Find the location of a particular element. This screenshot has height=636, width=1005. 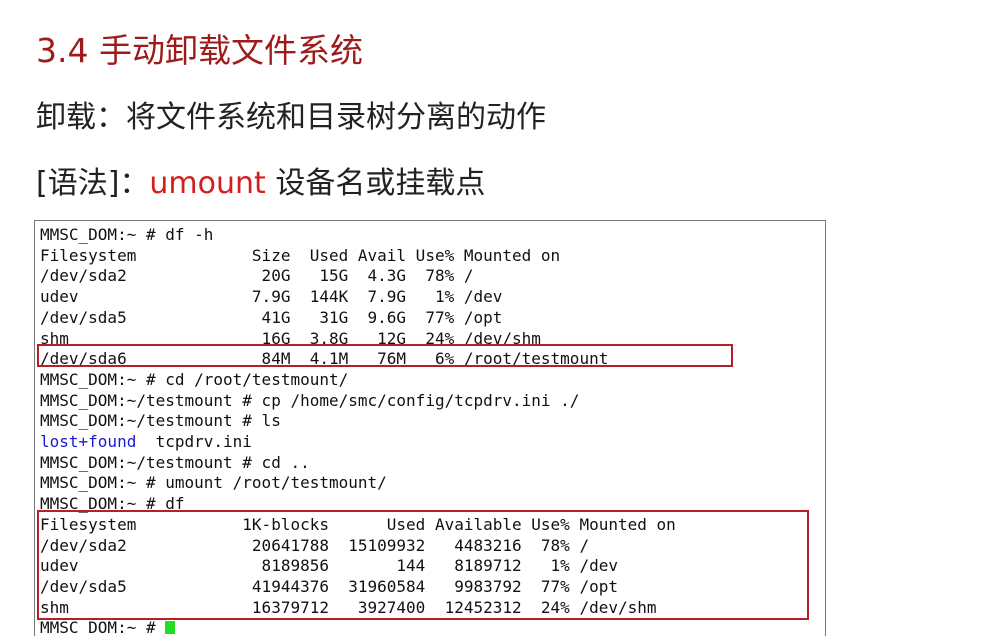

terminal-line: /dev/sda5 41G 31G 9.6G 77% /opt is located at coordinates (271, 317).